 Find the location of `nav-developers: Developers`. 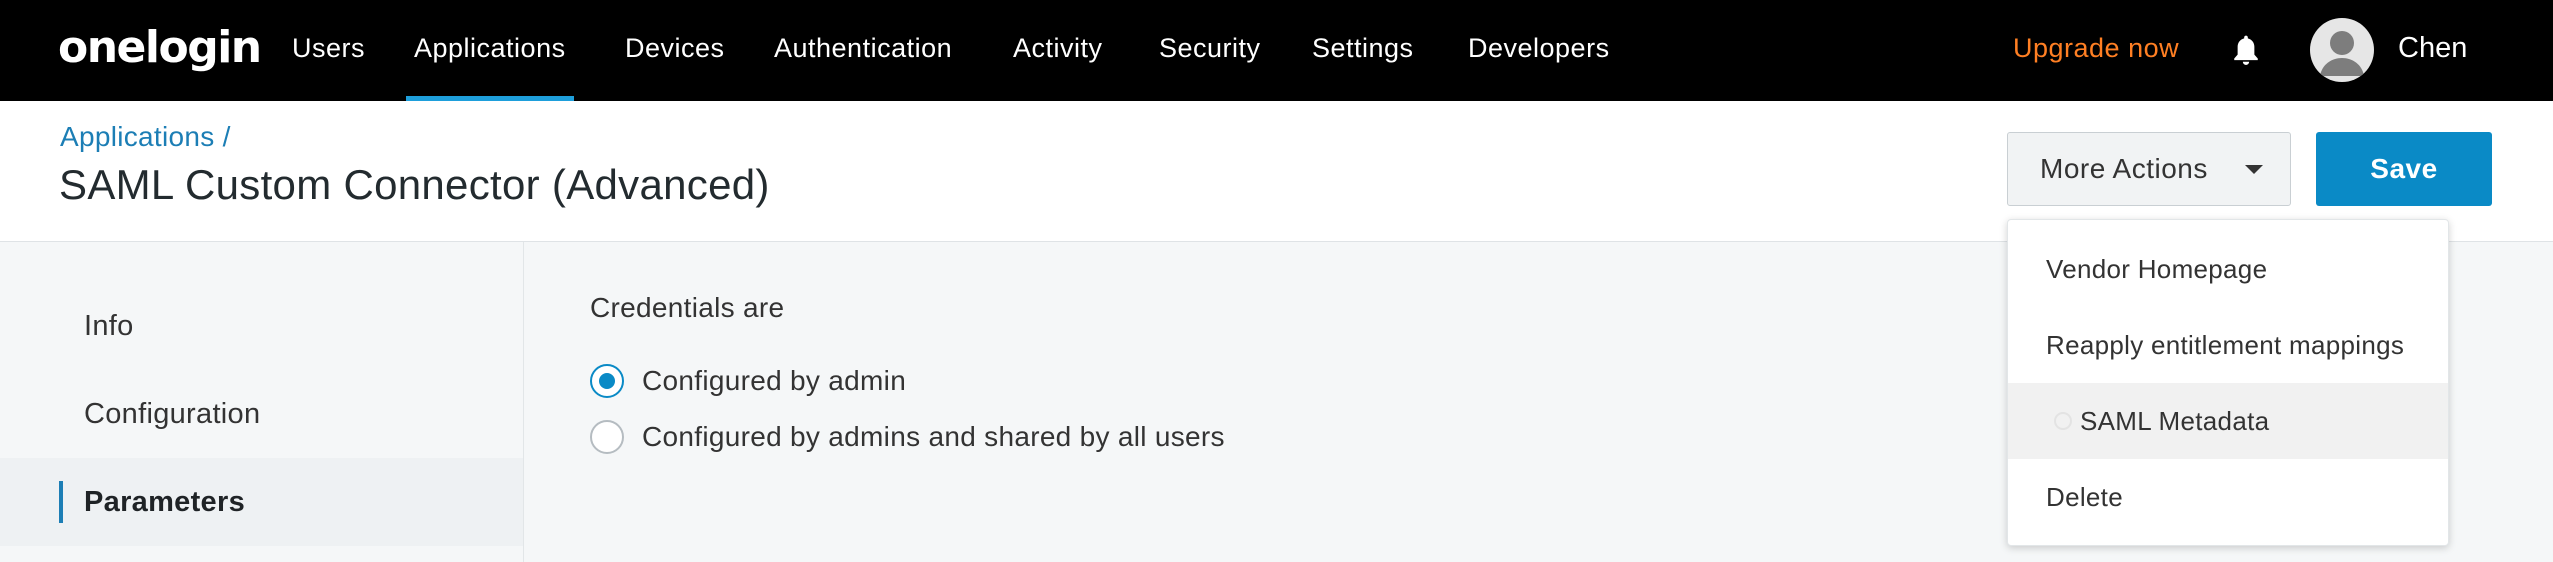

nav-developers: Developers is located at coordinates (1539, 50).